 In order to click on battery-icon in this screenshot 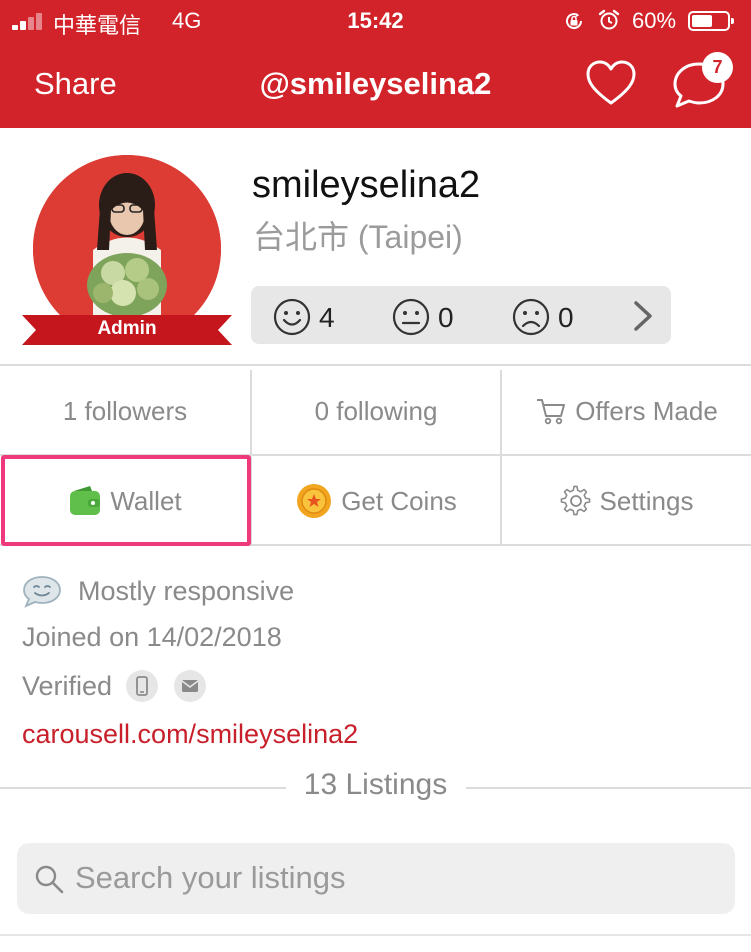, I will do `click(711, 21)`.